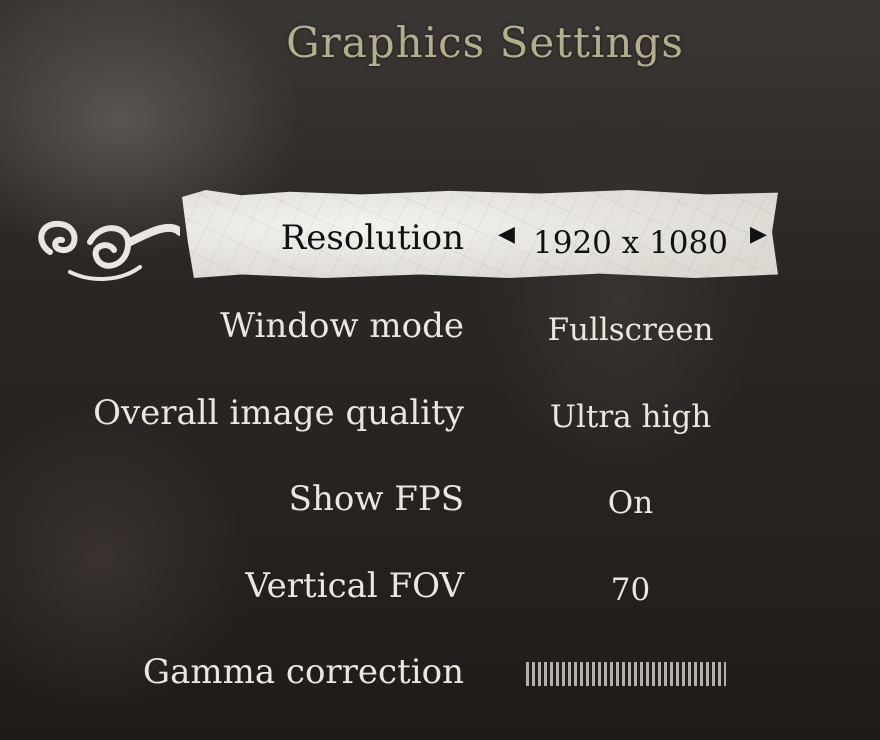 The image size is (880, 740). What do you see at coordinates (485, 42) in the screenshot?
I see `page-title: Graphics Settings` at bounding box center [485, 42].